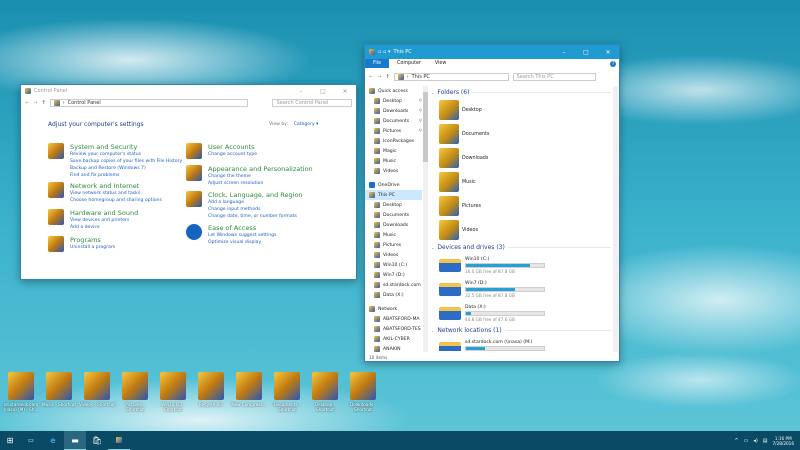 This screenshot has width=800, height=450. Describe the element at coordinates (92, 240) in the screenshot. I see `category-title: Programs` at that location.